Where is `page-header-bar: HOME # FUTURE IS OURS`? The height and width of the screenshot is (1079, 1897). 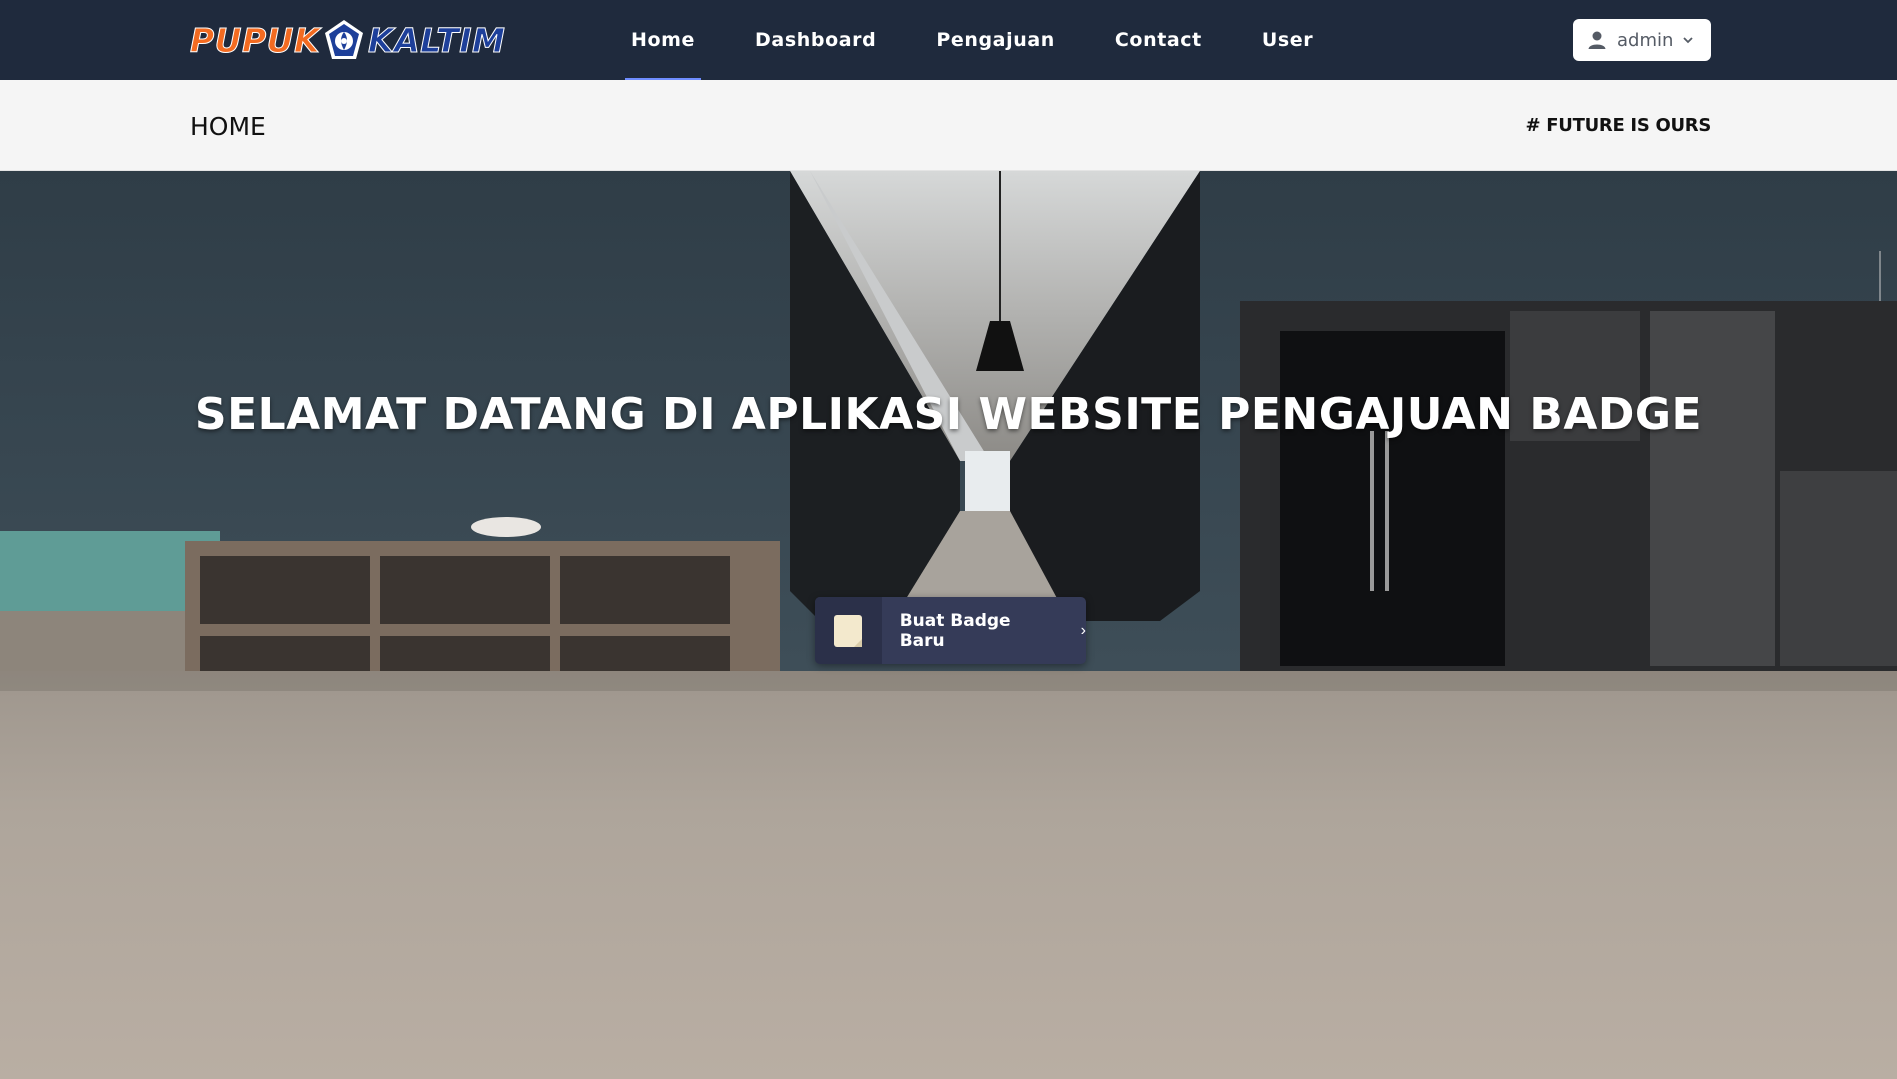
page-header-bar: HOME # FUTURE IS OURS is located at coordinates (948, 125).